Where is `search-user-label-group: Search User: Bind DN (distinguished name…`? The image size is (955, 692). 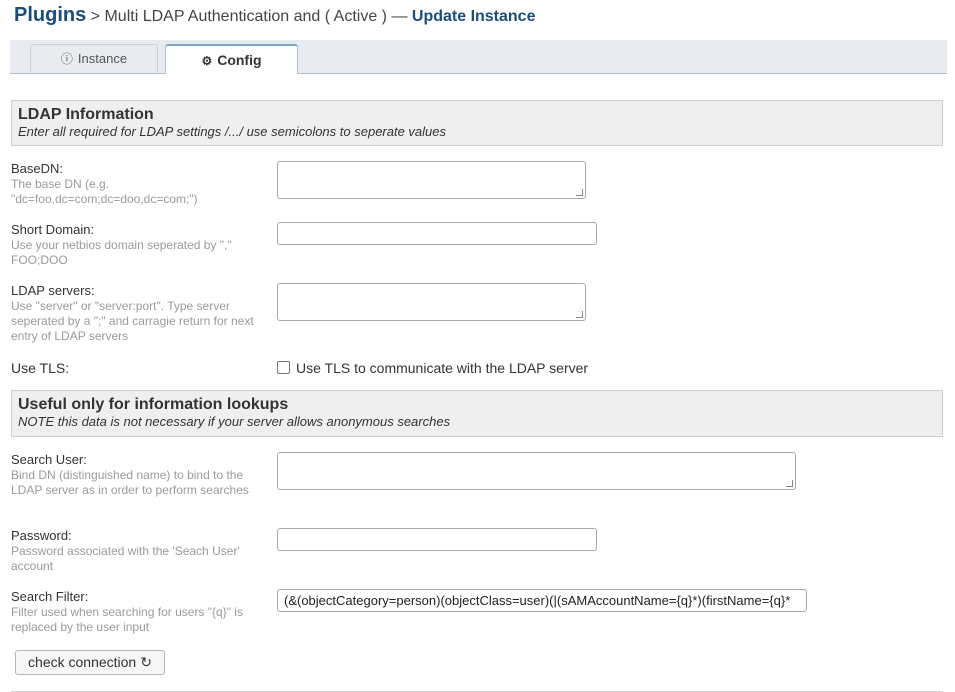 search-user-label-group: Search User: Bind DN (distinguished name… is located at coordinates (141, 475).